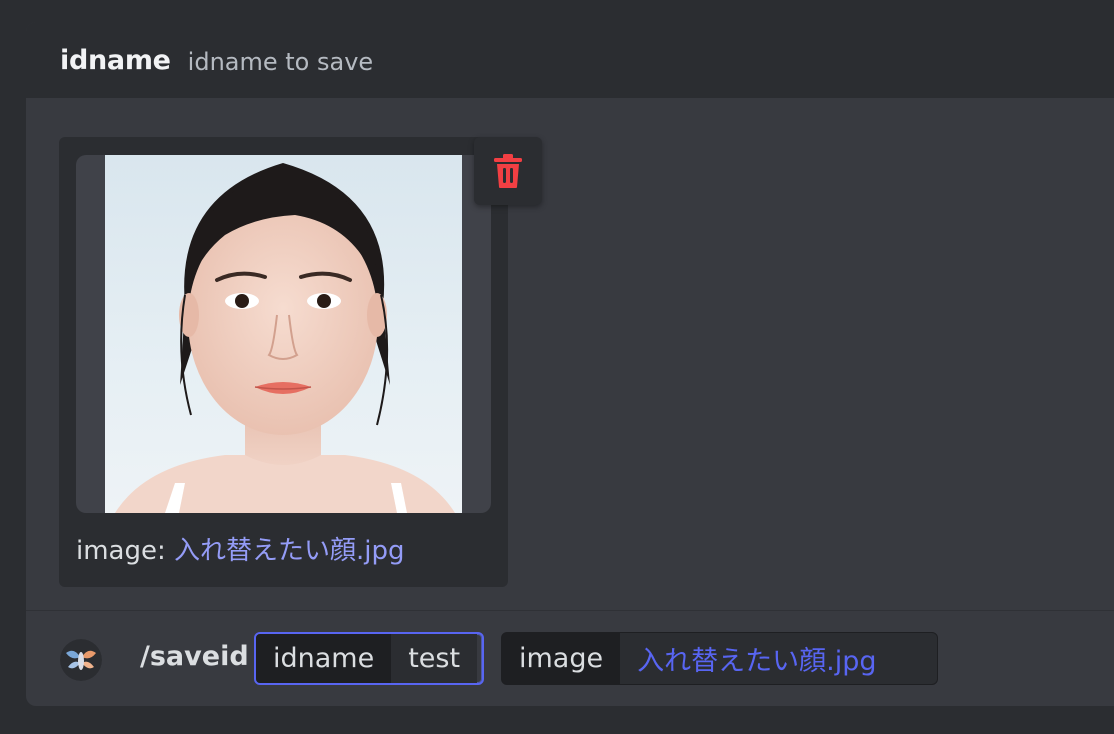 This screenshot has height=734, width=1114. I want to click on bot-avatar-icon, so click(81, 660).